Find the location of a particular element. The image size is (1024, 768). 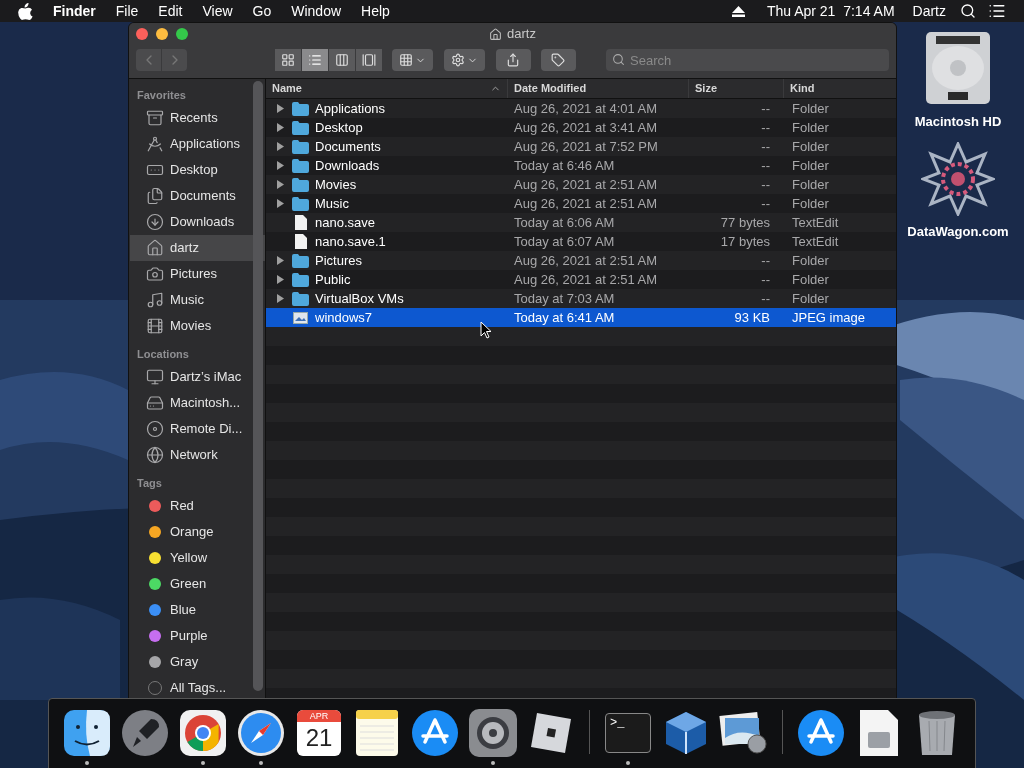

sidebar-item: Dartz’s iMac is located at coordinates (197, 377).